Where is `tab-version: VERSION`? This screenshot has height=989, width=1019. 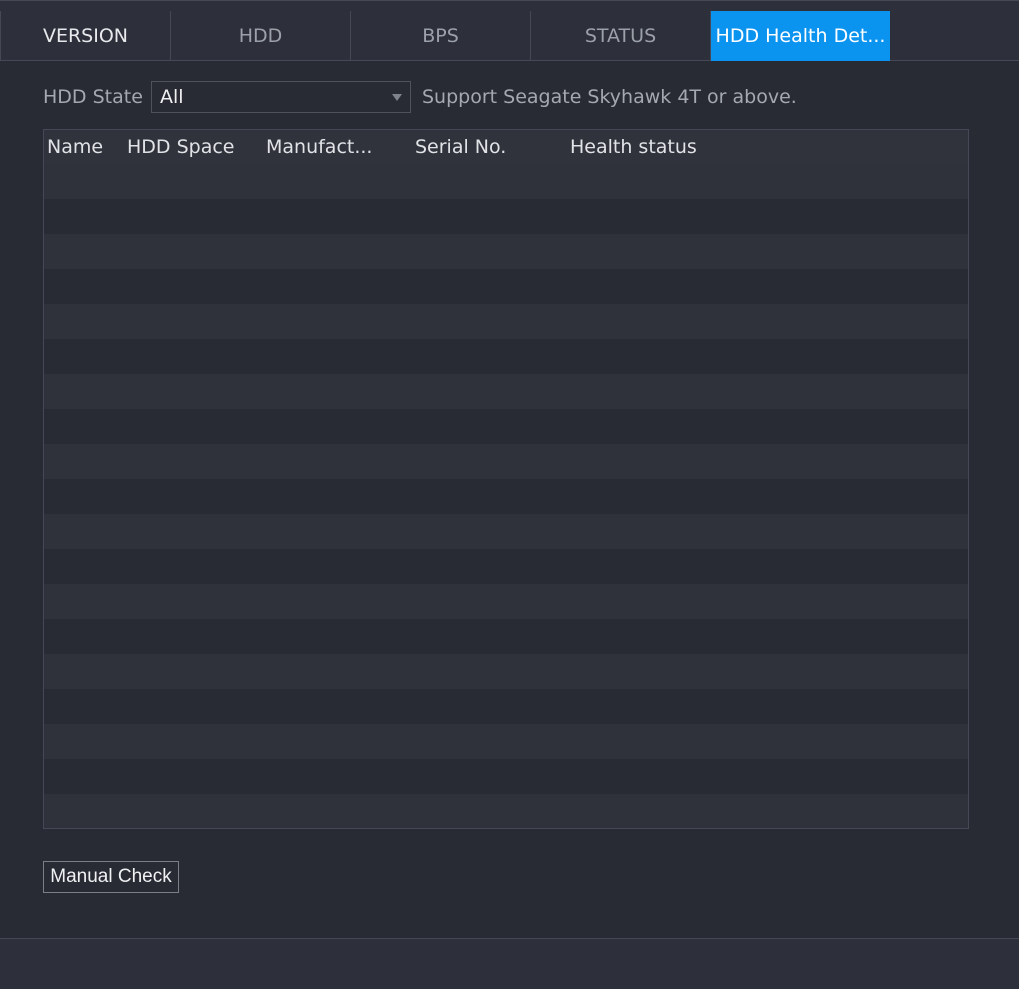 tab-version: VERSION is located at coordinates (85, 36).